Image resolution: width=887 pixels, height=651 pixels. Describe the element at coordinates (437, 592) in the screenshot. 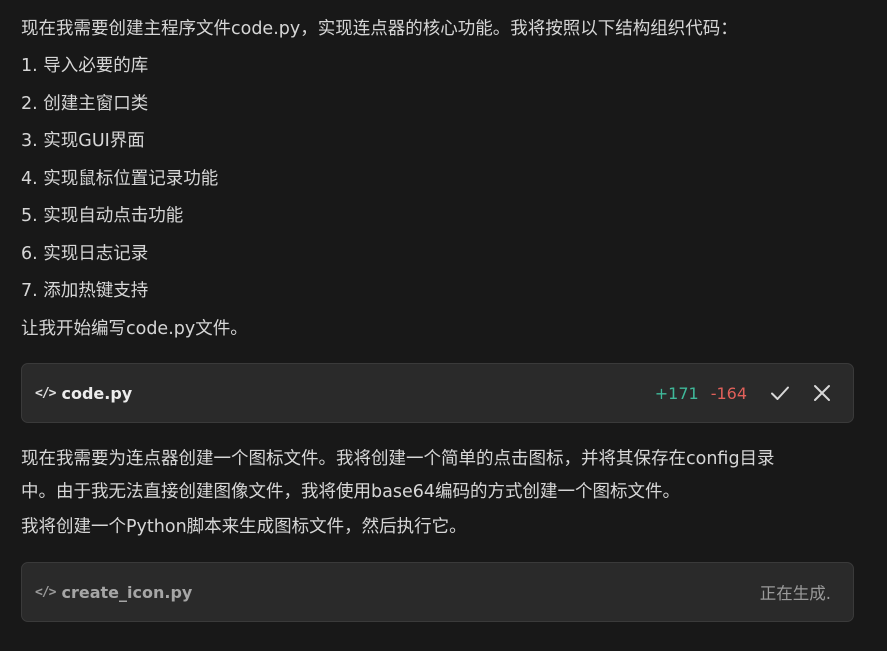

I see `generating-file-card: </> create_icon.py 正在生成.` at that location.